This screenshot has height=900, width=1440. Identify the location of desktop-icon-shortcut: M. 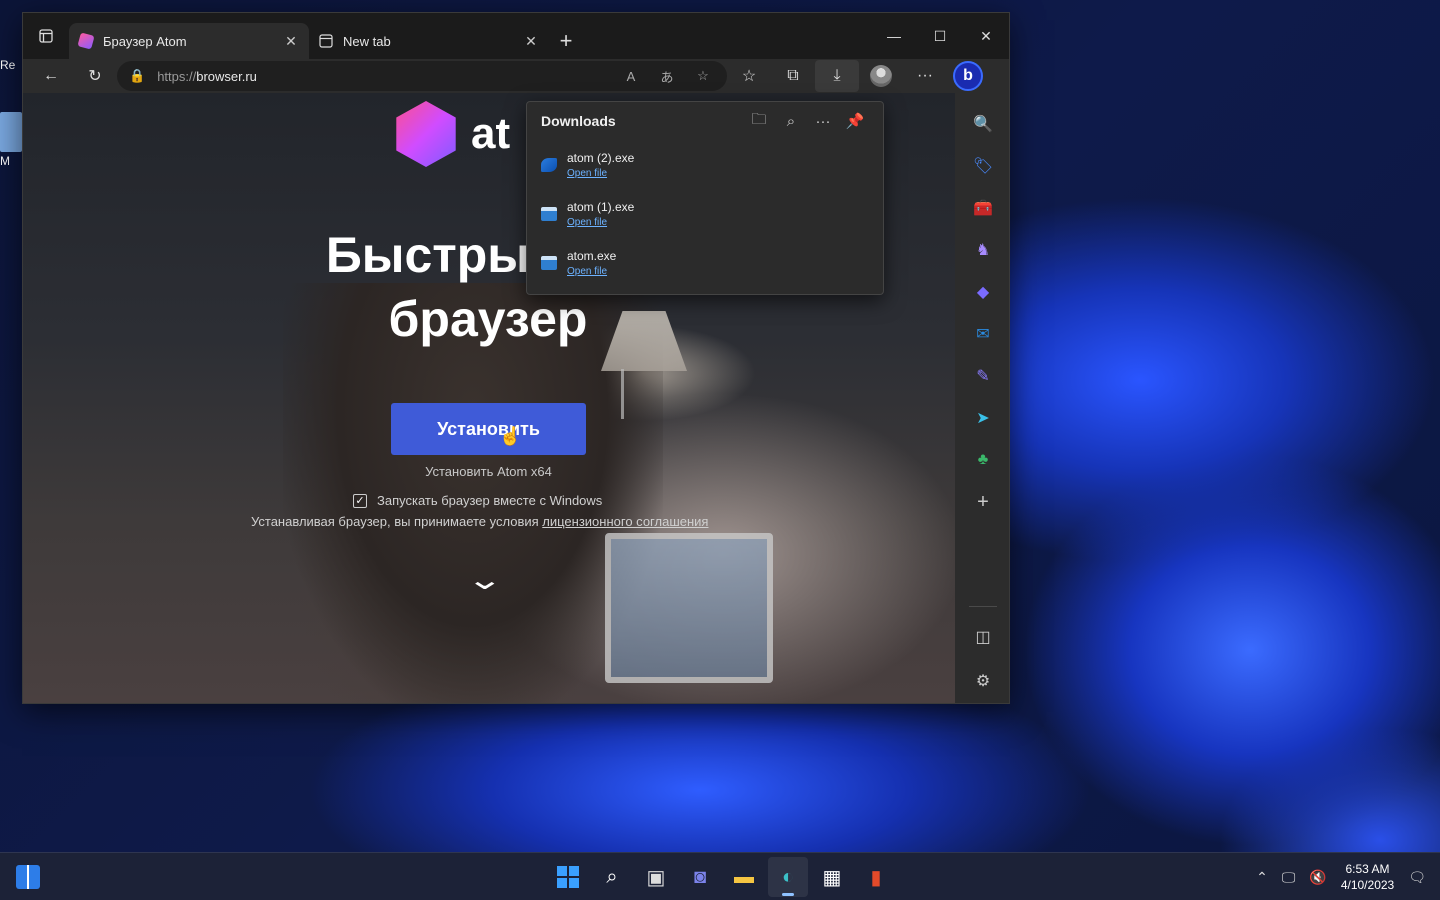
(12, 140).